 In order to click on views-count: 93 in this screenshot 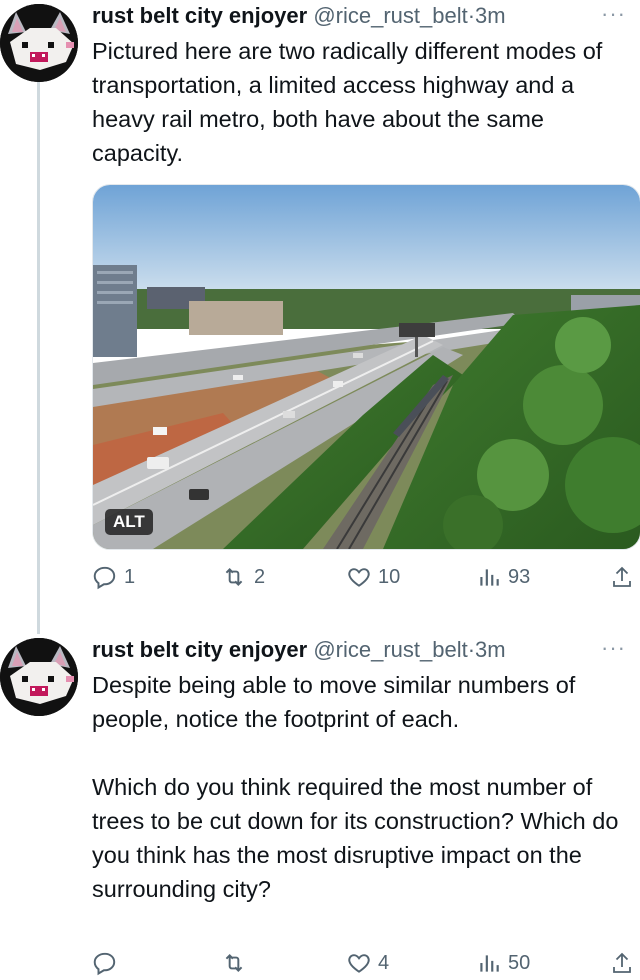, I will do `click(519, 576)`.